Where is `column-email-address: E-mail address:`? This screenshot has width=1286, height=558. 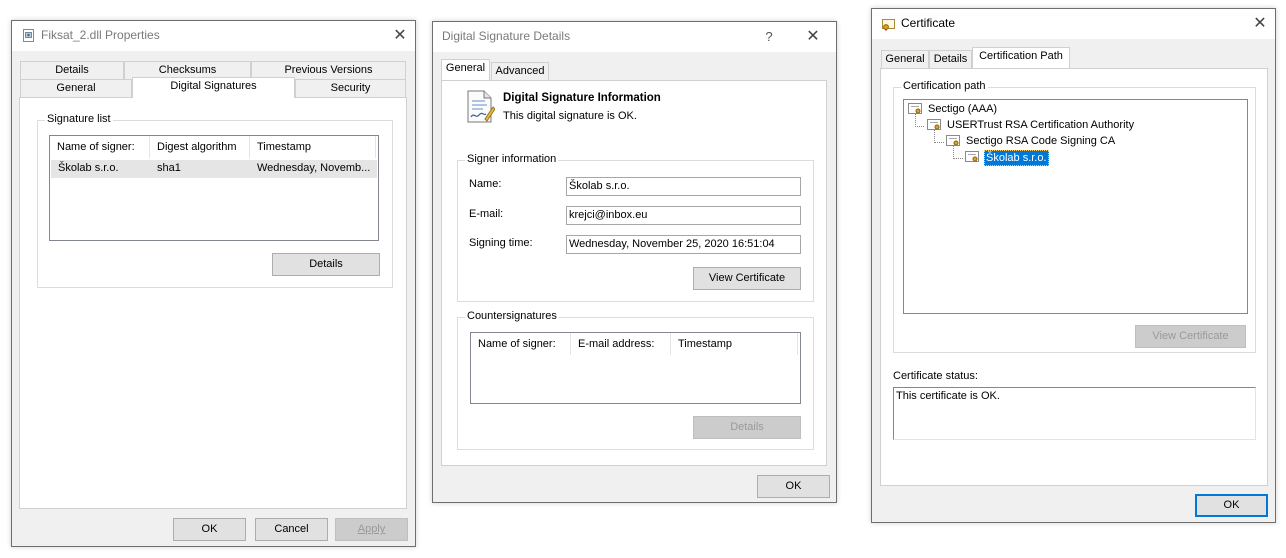 column-email-address: E-mail address: is located at coordinates (621, 344).